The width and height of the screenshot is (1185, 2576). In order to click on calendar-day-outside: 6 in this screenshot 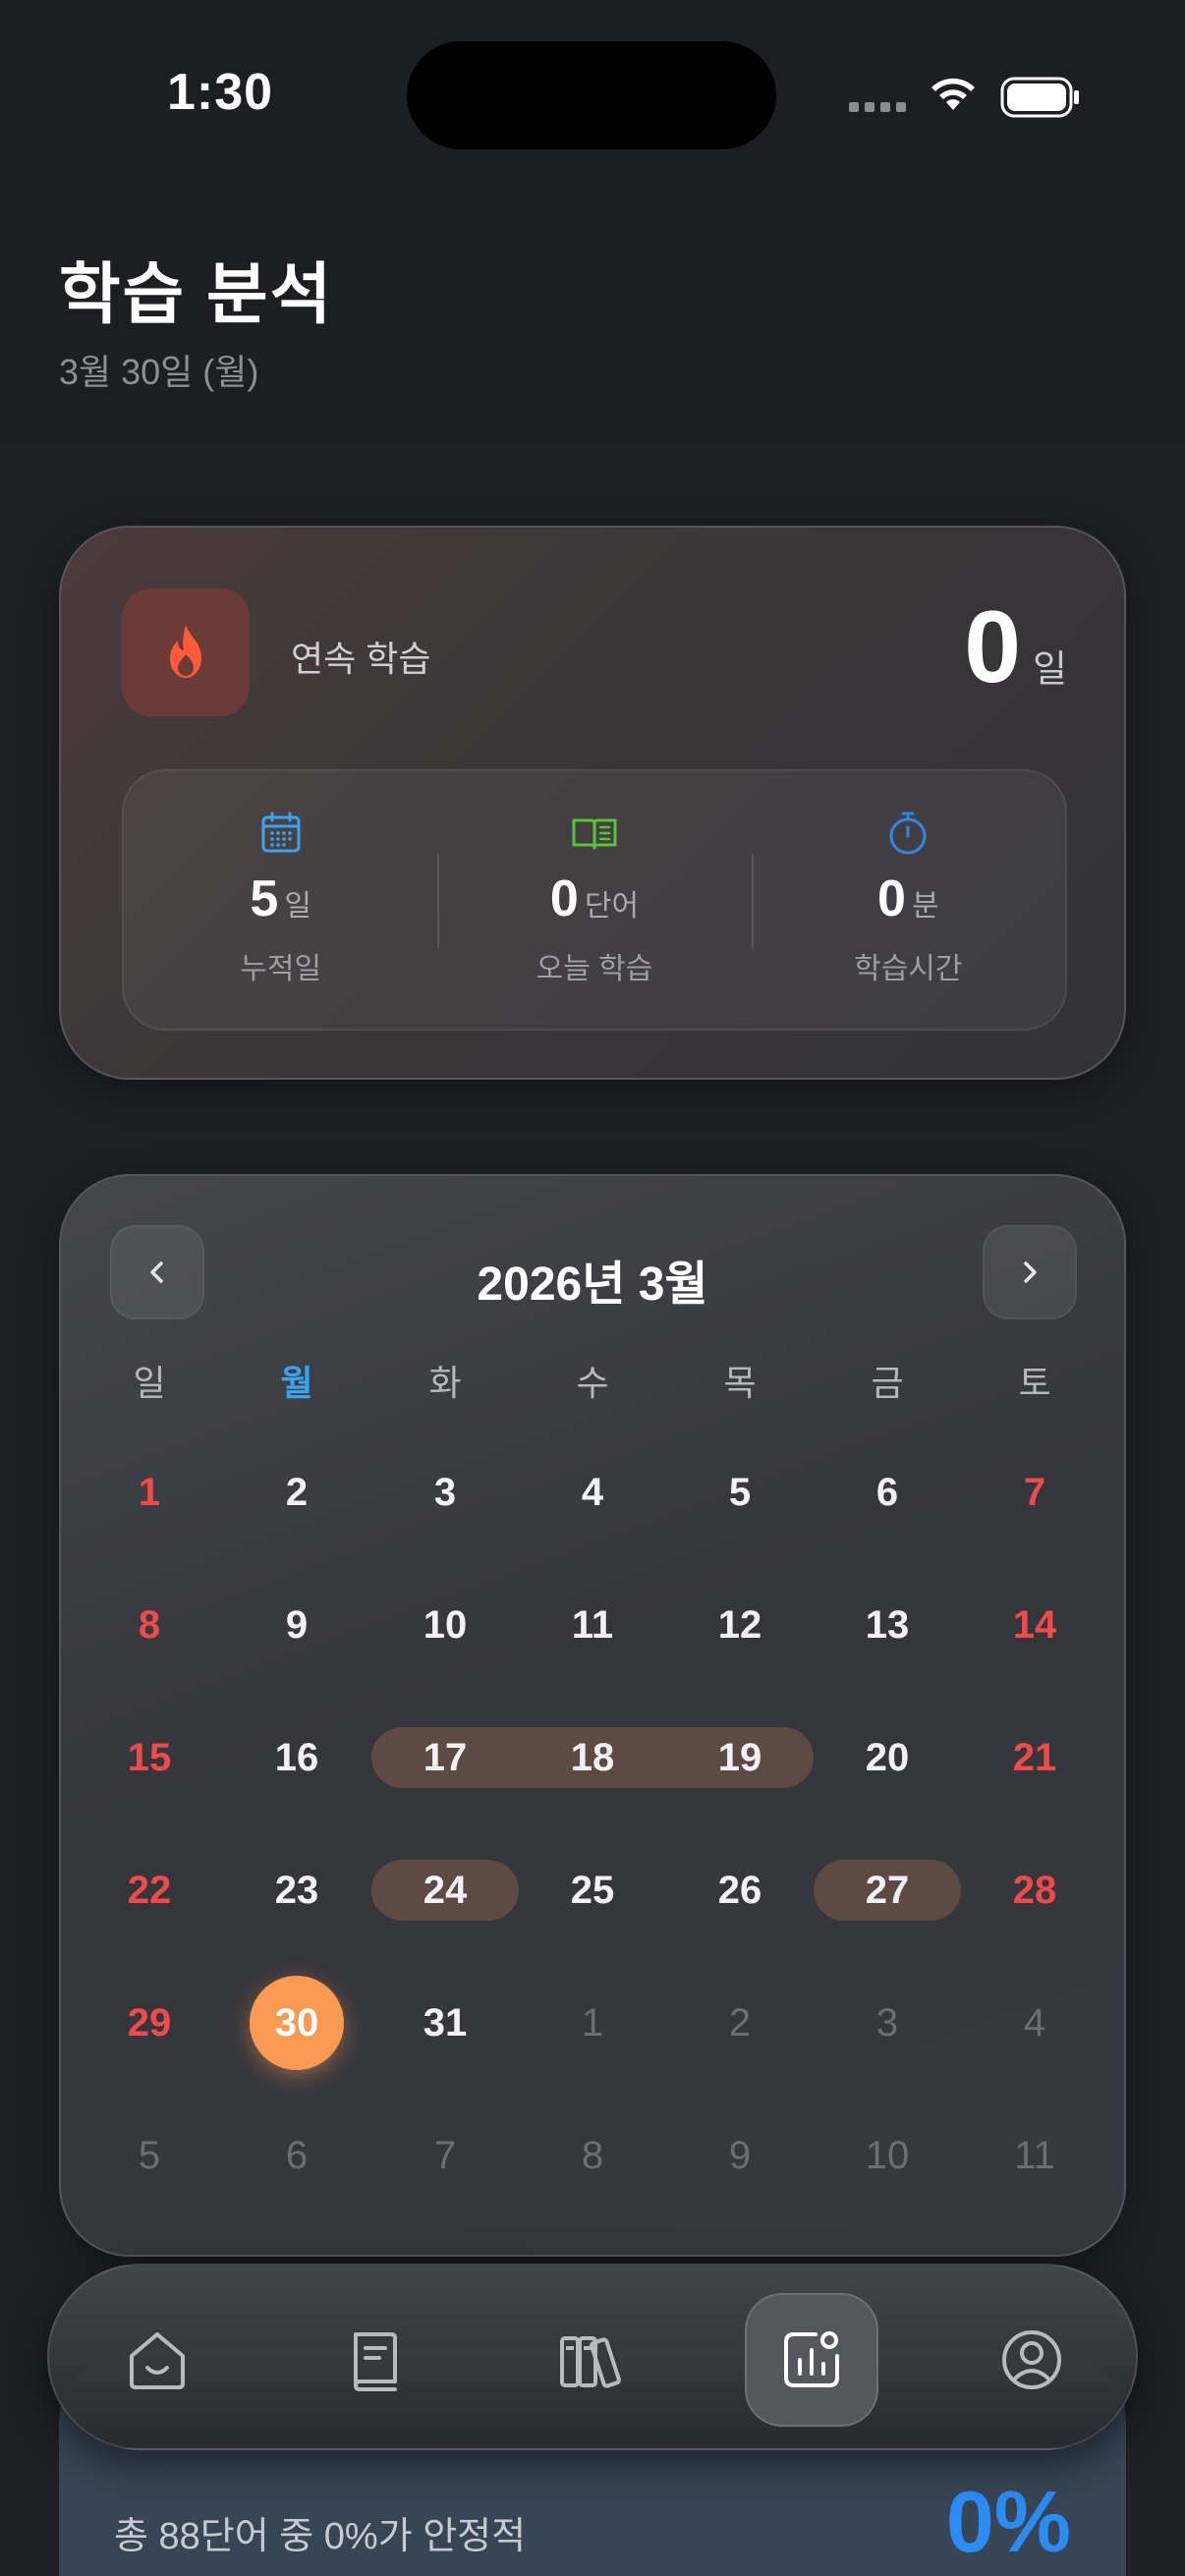, I will do `click(297, 2155)`.